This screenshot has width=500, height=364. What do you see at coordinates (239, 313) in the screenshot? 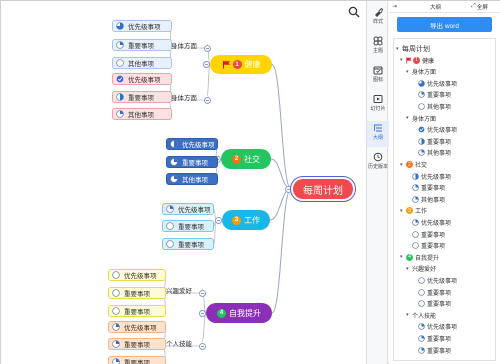
I see `branch-node: 4 自我提升` at bounding box center [239, 313].